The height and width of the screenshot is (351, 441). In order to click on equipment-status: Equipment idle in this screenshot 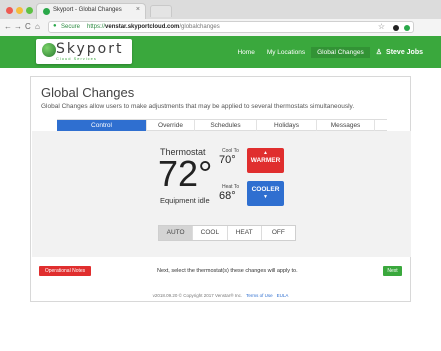, I will do `click(185, 200)`.